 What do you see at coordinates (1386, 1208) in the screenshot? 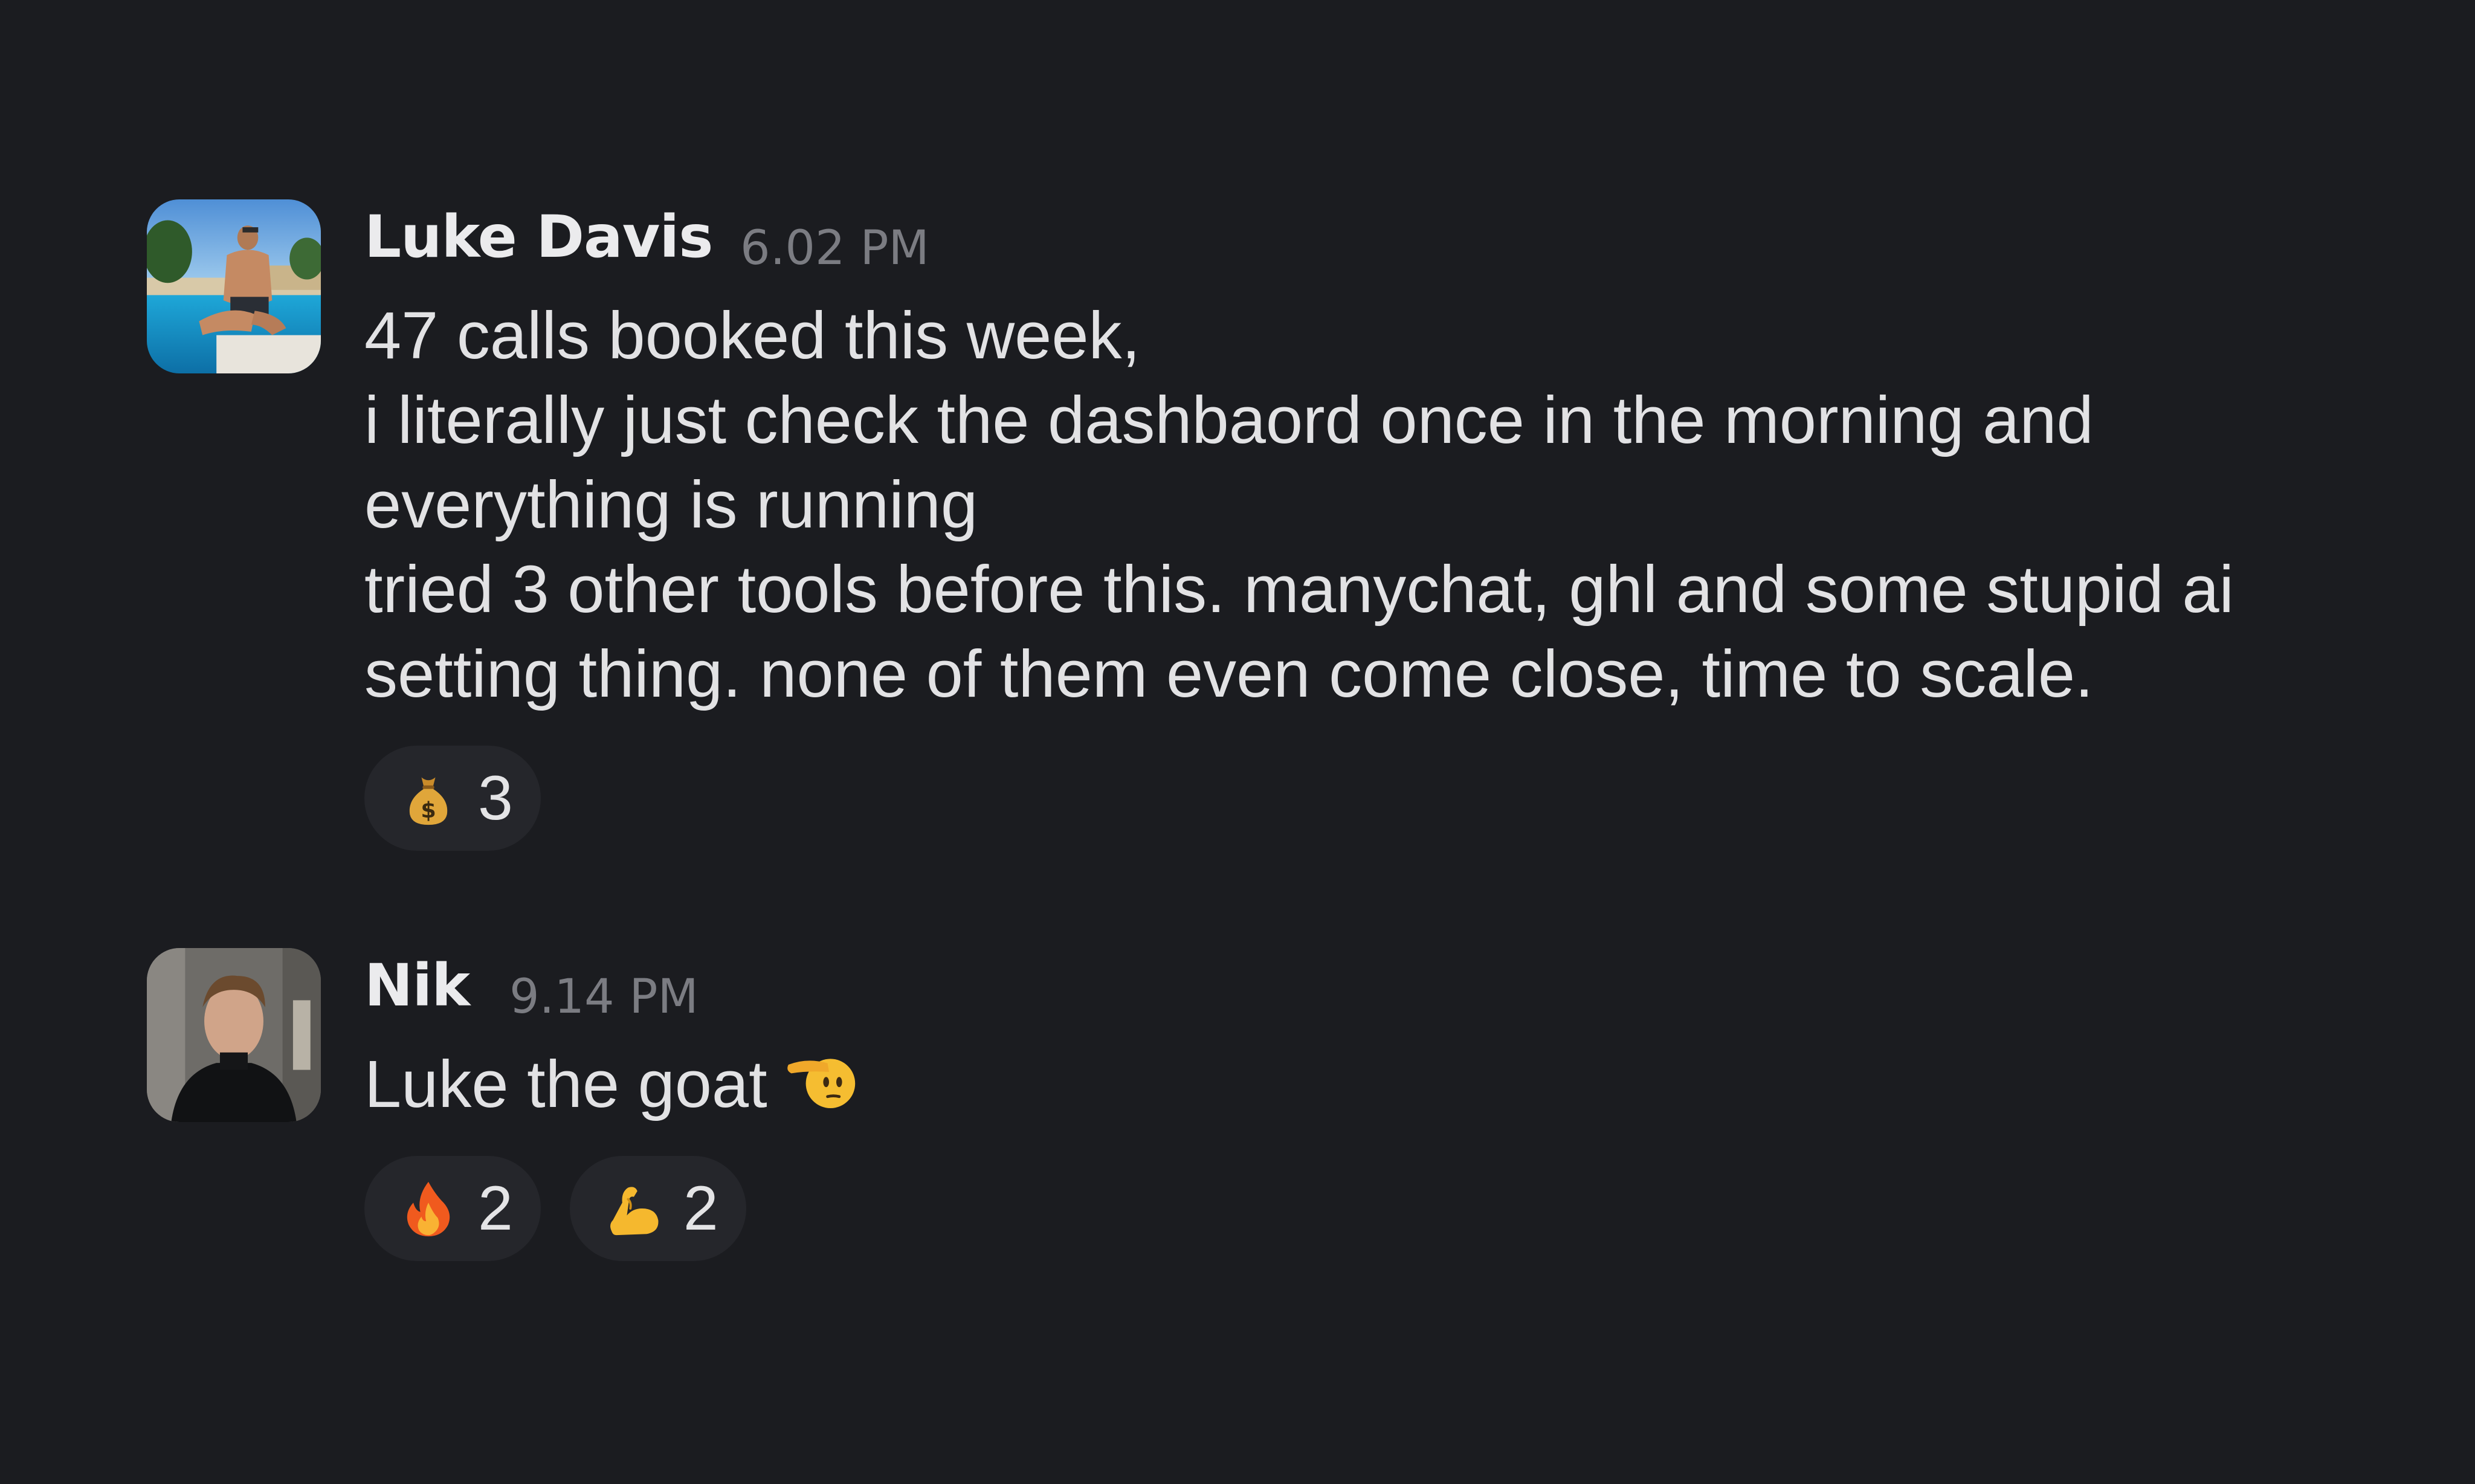
I see `reaction-bar: 2 2` at bounding box center [1386, 1208].